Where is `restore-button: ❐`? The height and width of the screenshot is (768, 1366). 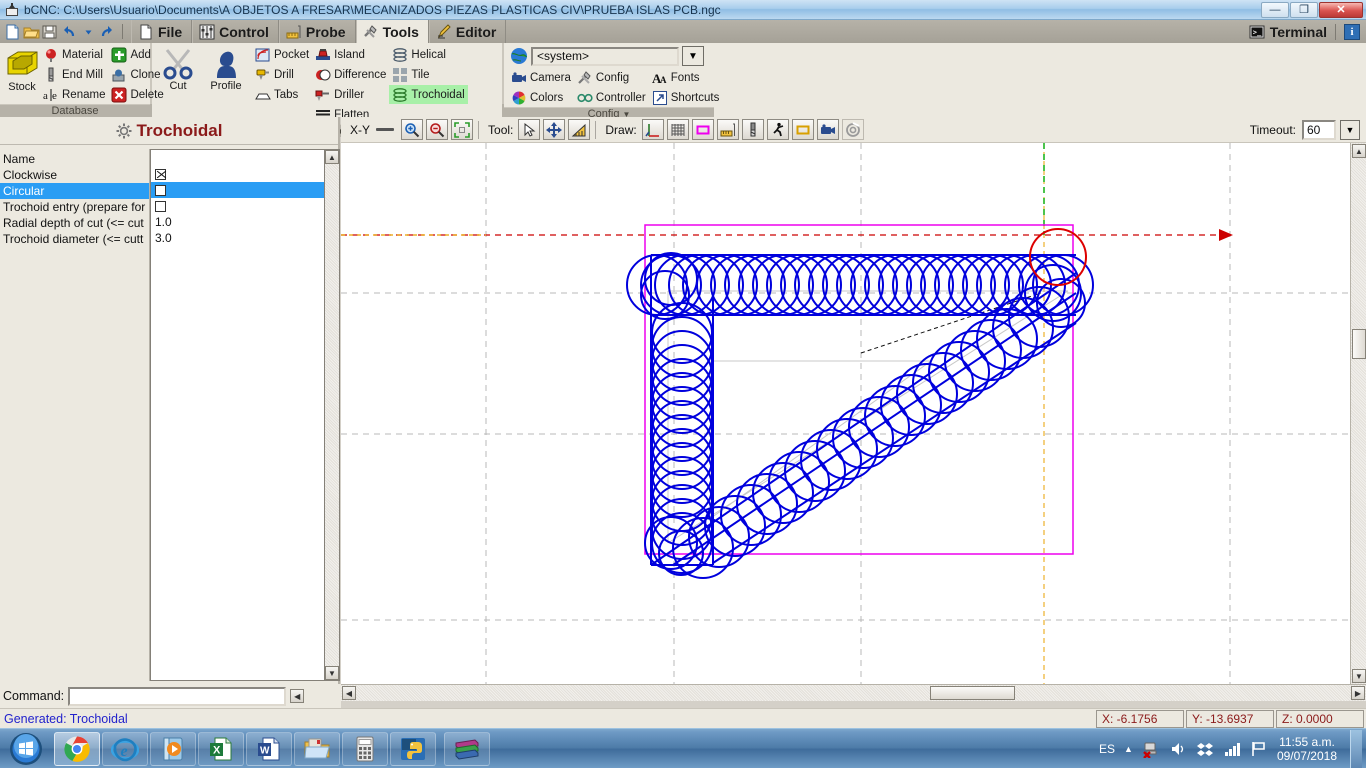 restore-button: ❐ is located at coordinates (1304, 9).